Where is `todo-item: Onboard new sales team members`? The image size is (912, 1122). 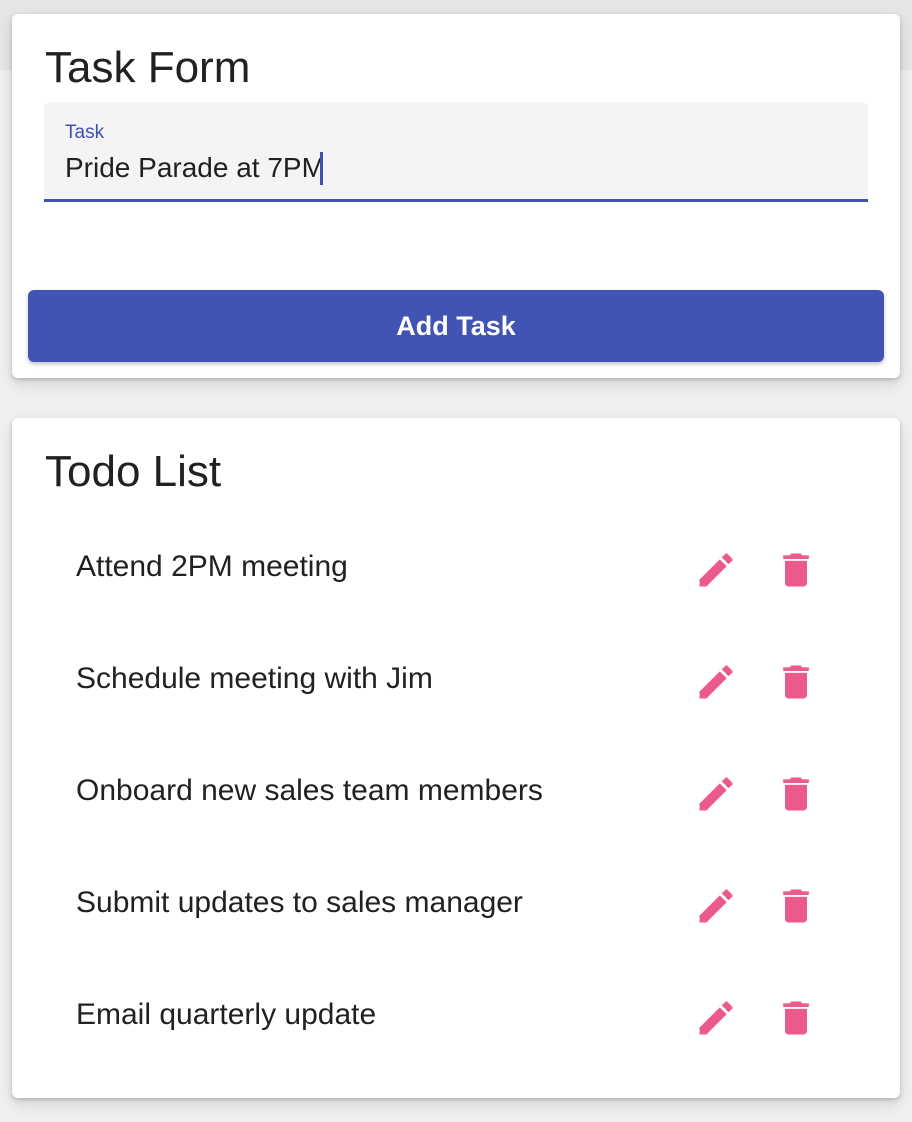
todo-item: Onboard new sales team members is located at coordinates (456, 794).